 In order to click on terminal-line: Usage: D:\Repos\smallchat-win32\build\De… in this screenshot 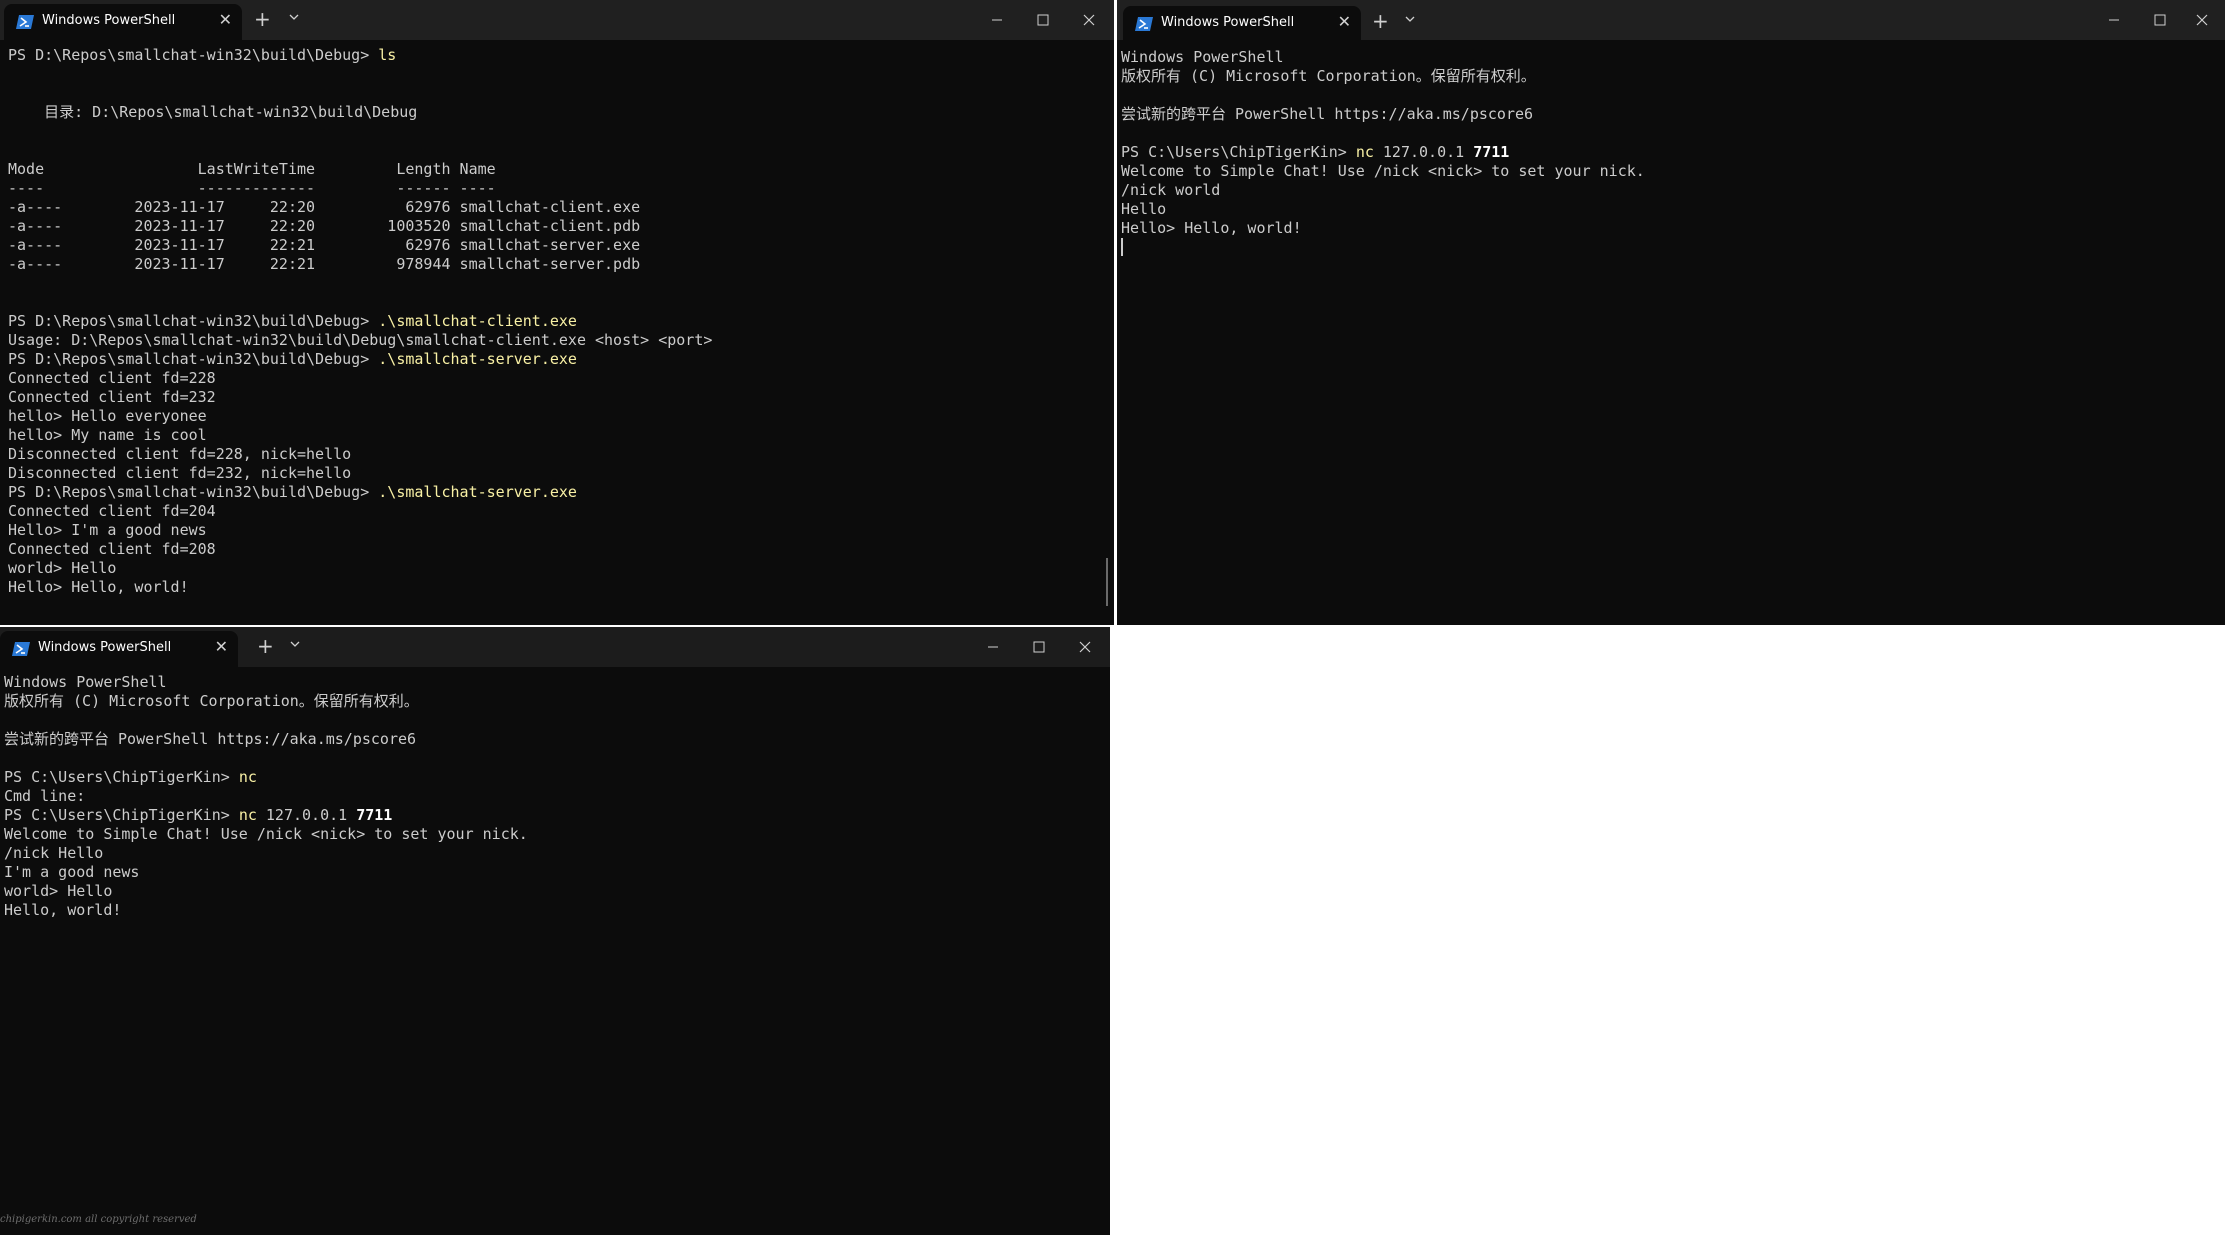, I will do `click(561, 340)`.